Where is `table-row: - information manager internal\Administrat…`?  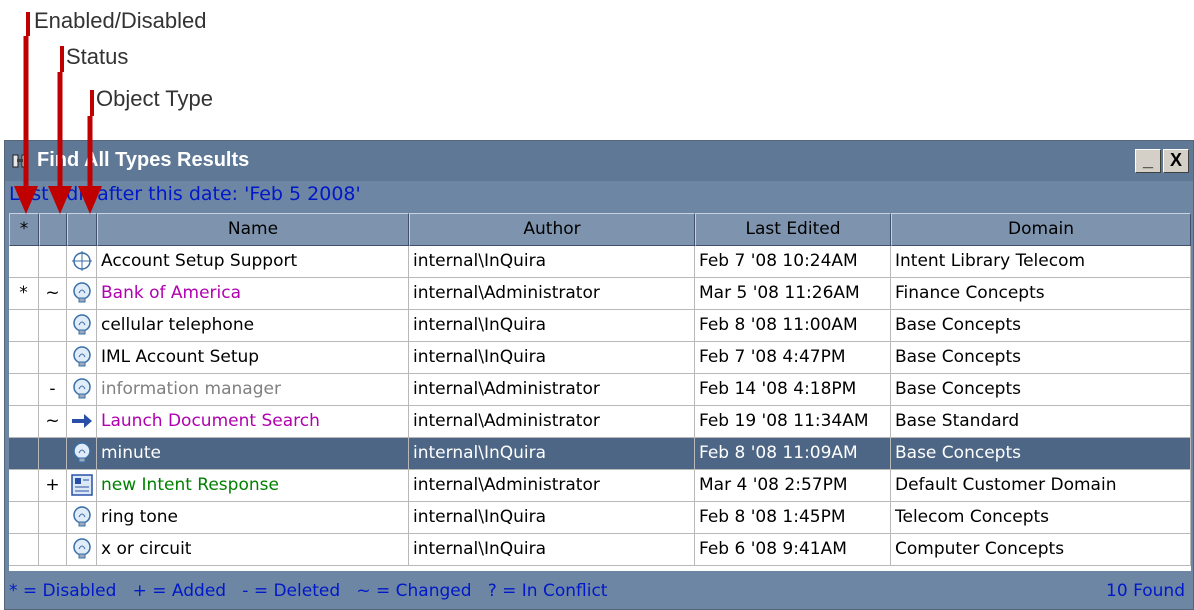 table-row: - information manager internal\Administrat… is located at coordinates (600, 390).